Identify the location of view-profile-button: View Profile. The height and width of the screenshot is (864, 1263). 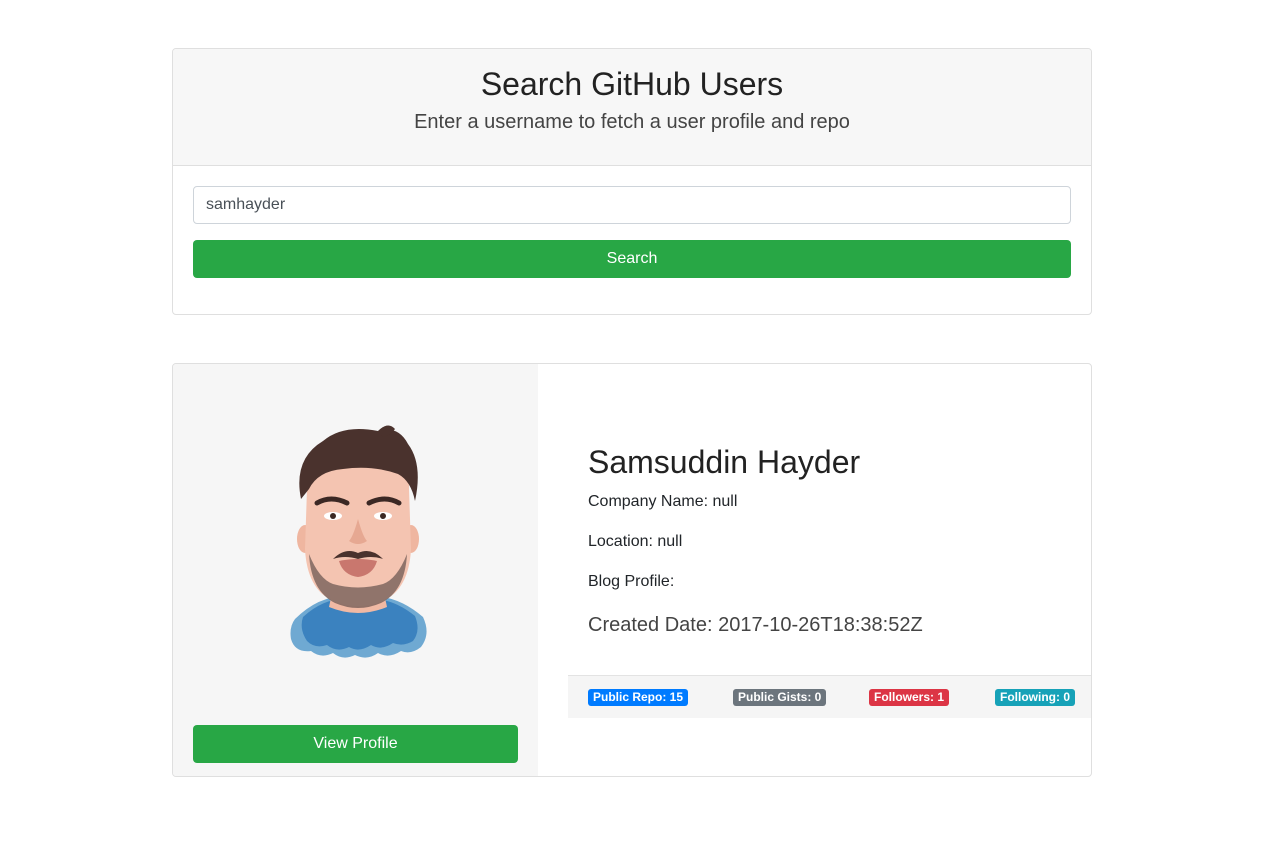
(355, 744).